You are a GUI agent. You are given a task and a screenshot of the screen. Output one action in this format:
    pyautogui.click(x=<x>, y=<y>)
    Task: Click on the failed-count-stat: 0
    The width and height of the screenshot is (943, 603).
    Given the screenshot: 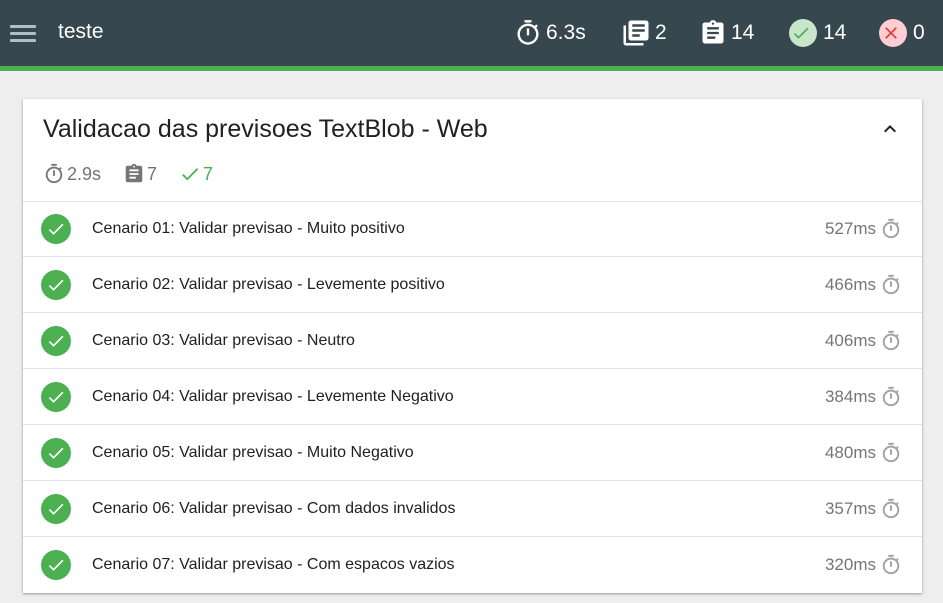 What is the action you would take?
    pyautogui.click(x=902, y=33)
    